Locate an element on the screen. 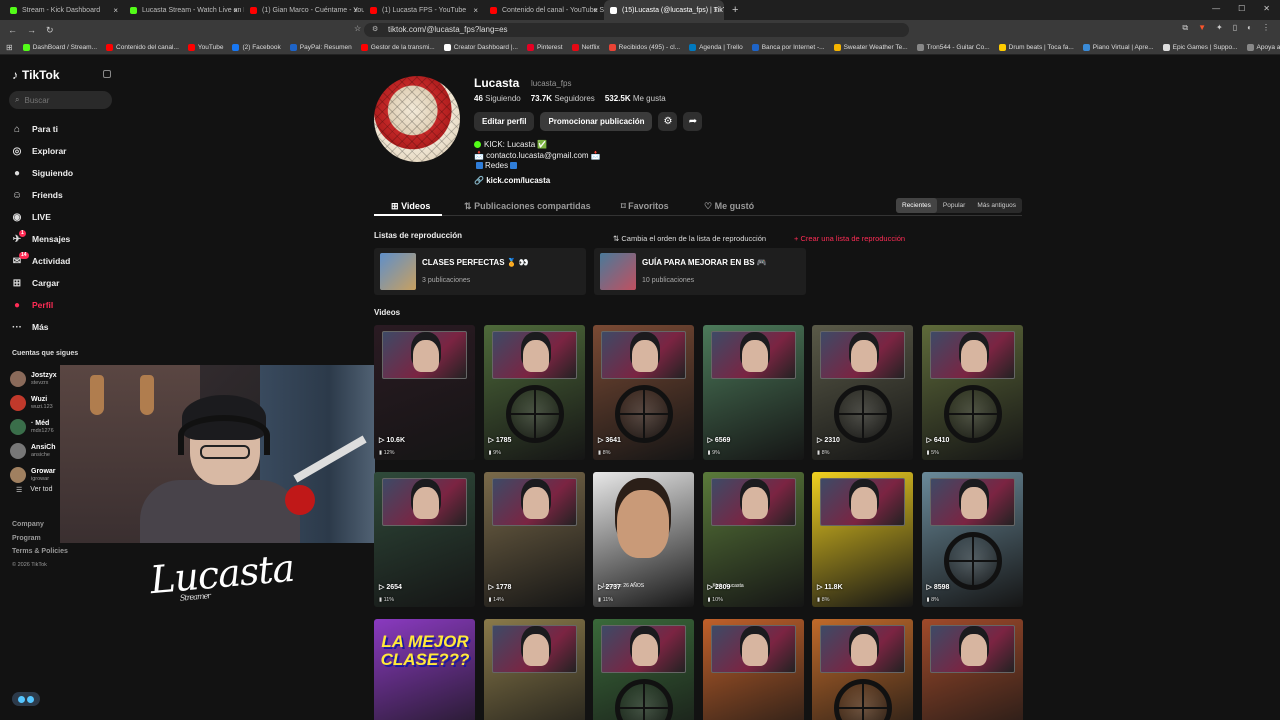 Image resolution: width=1280 pixels, height=720 pixels. search-box: ⌕ is located at coordinates (60, 100).